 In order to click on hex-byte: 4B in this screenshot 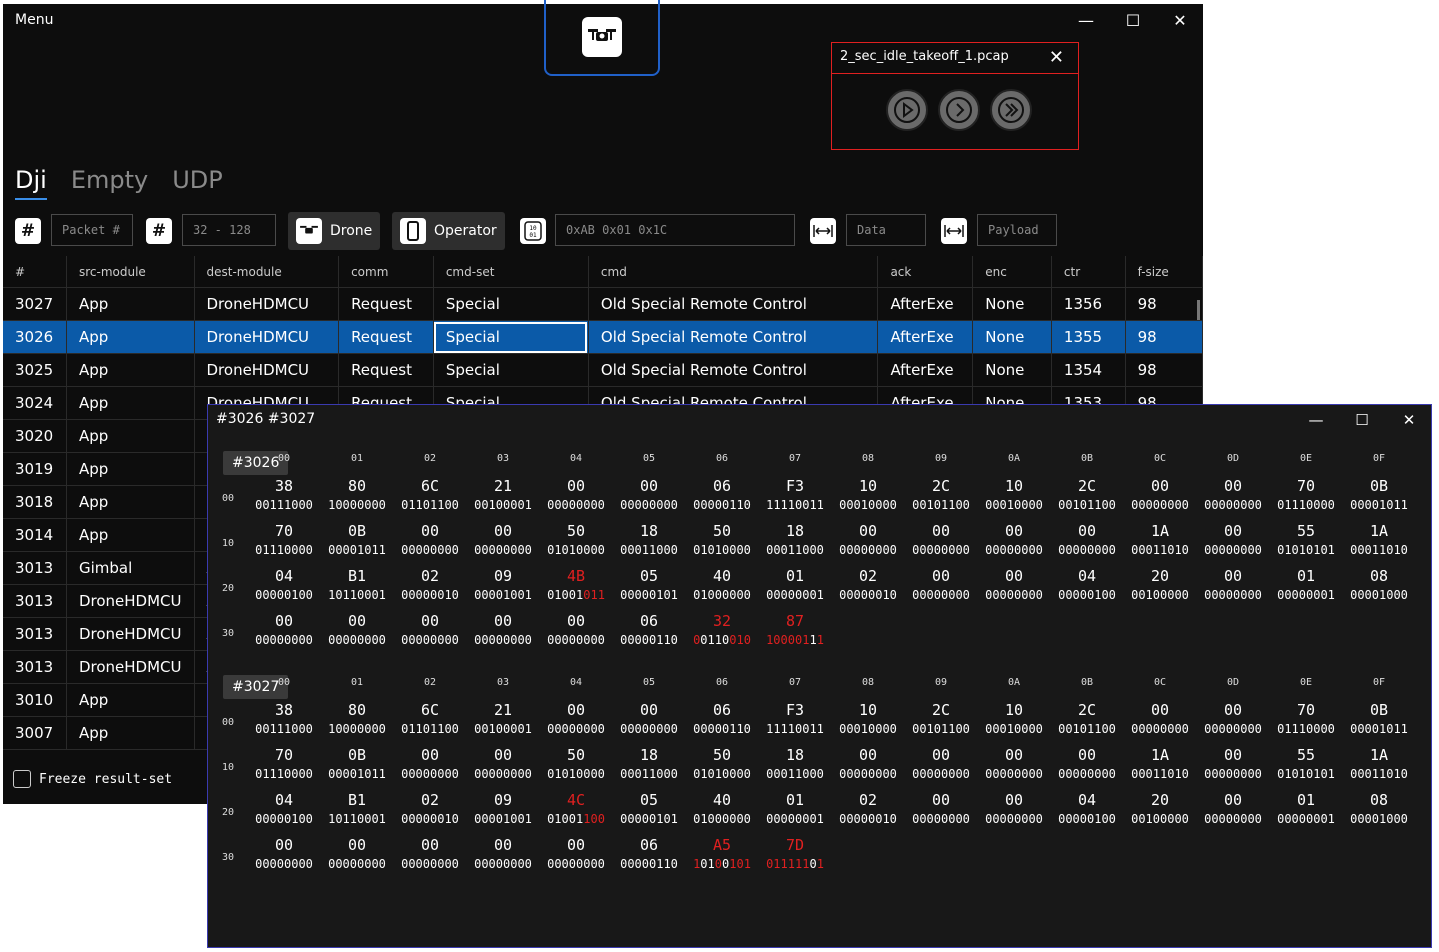, I will do `click(576, 576)`.